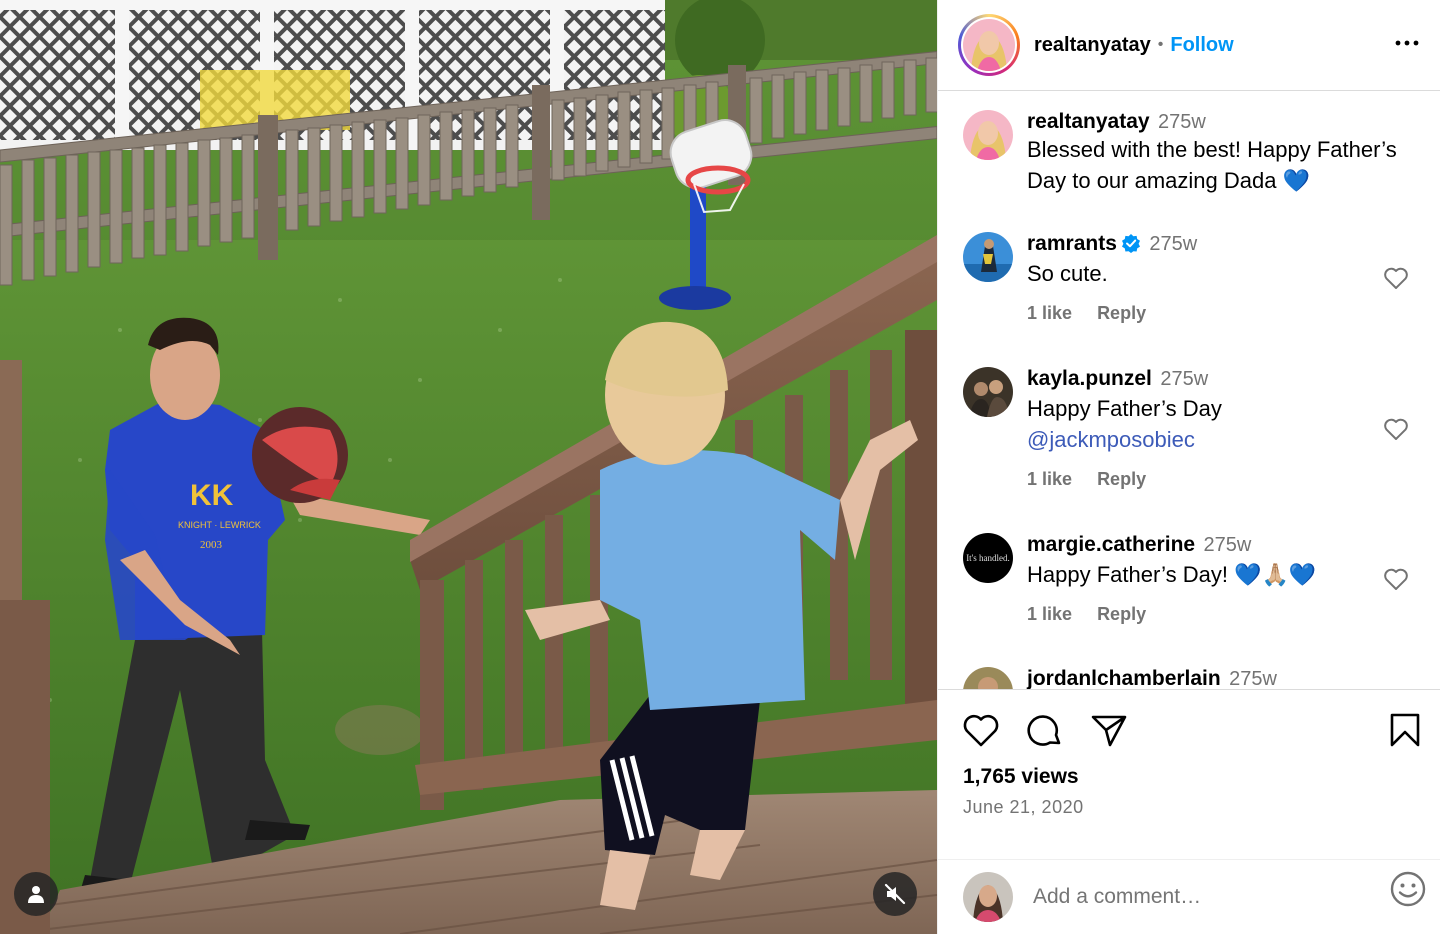 This screenshot has height=934, width=1440. What do you see at coordinates (1089, 378) in the screenshot?
I see `comment-username: kayla.punzel` at bounding box center [1089, 378].